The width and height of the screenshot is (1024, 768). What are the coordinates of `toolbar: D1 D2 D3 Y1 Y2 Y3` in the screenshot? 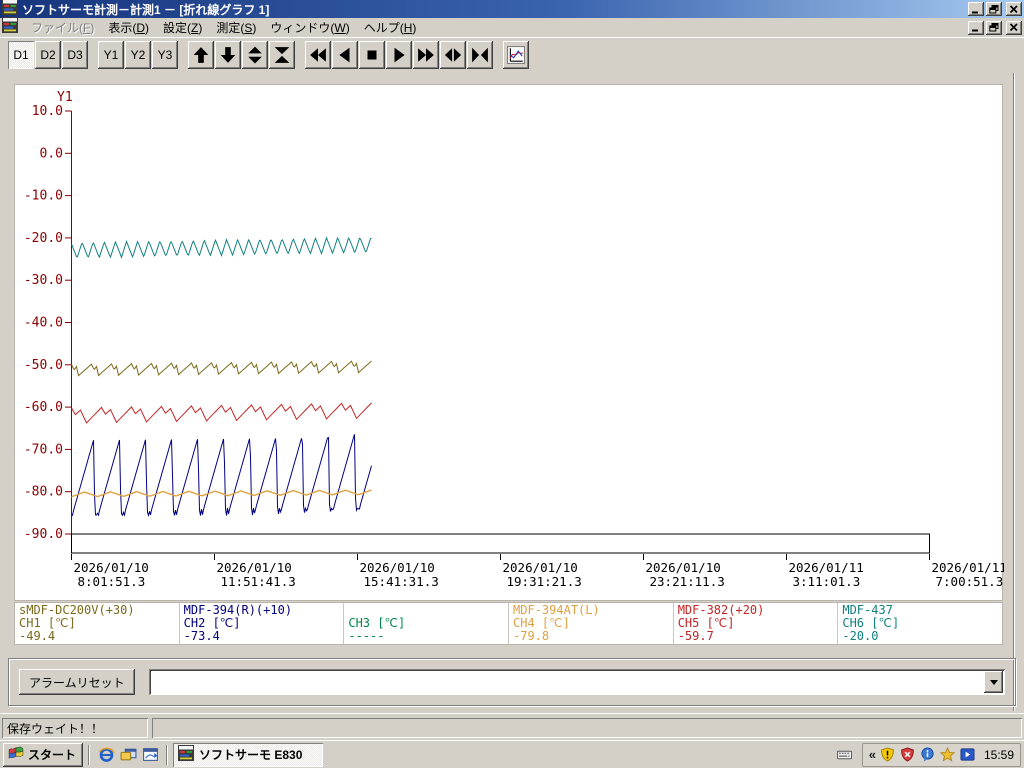 It's located at (512, 54).